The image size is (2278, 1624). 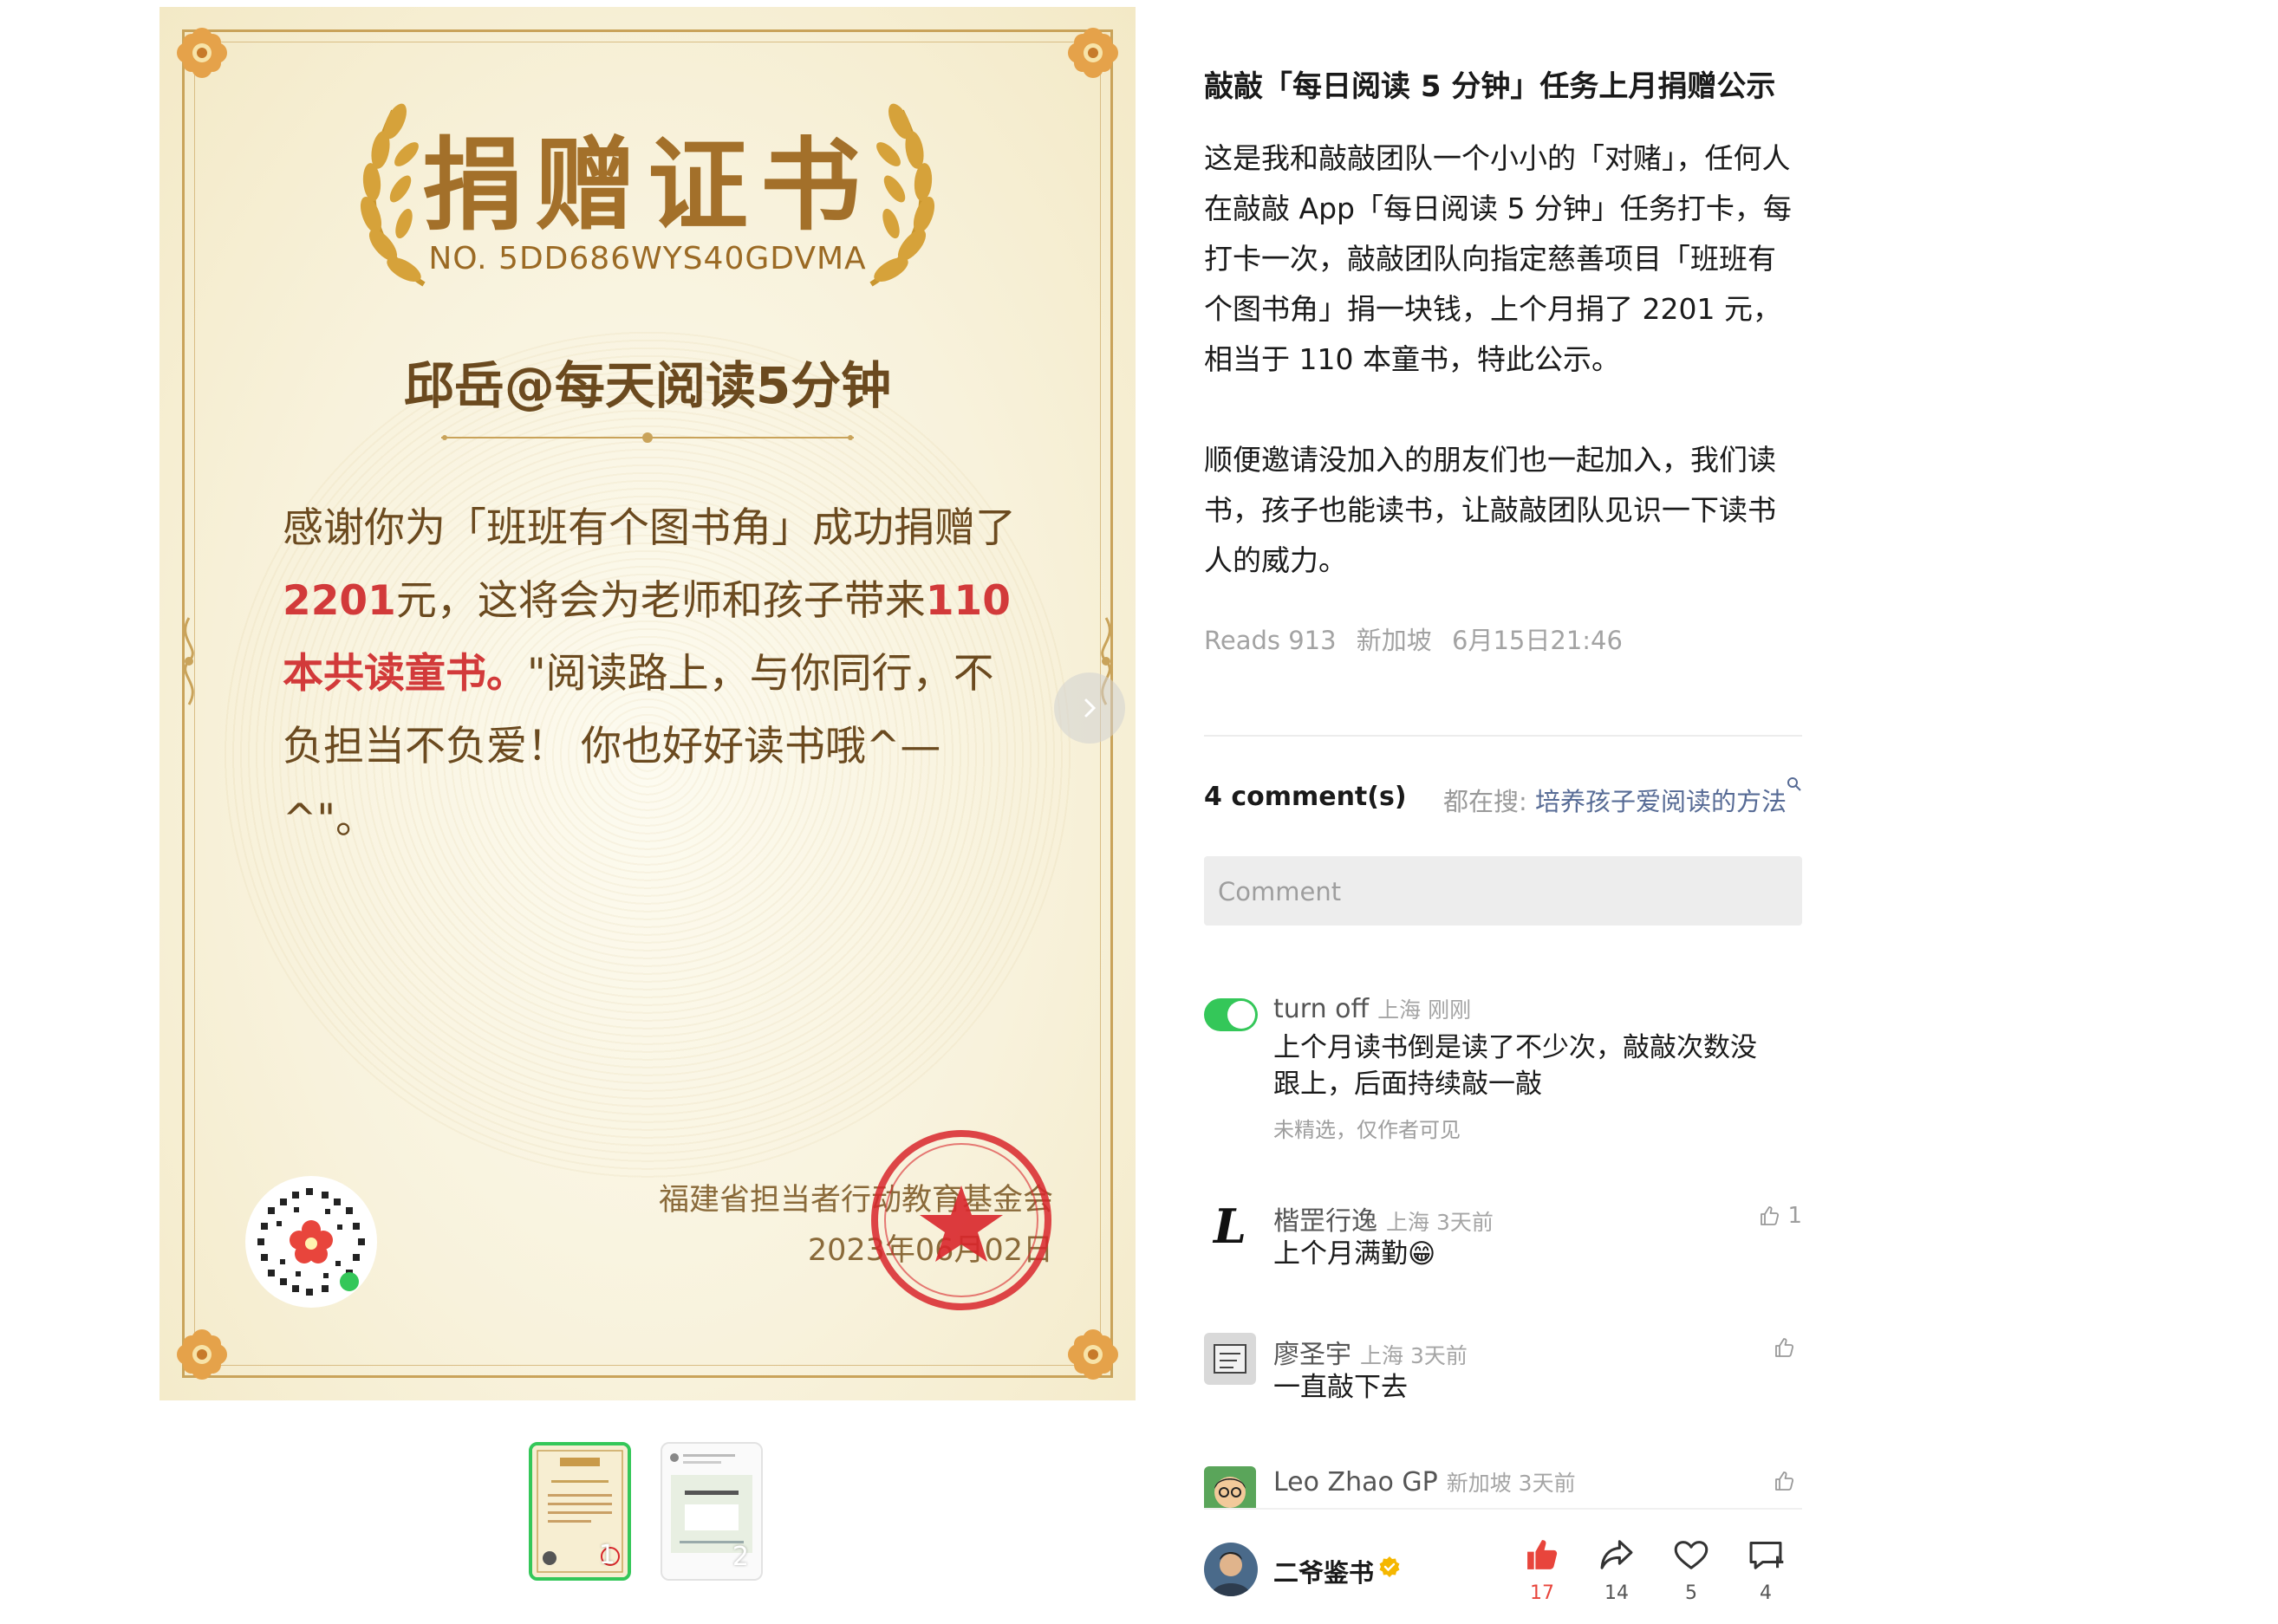 I want to click on like-count: 17, so click(x=1542, y=1593).